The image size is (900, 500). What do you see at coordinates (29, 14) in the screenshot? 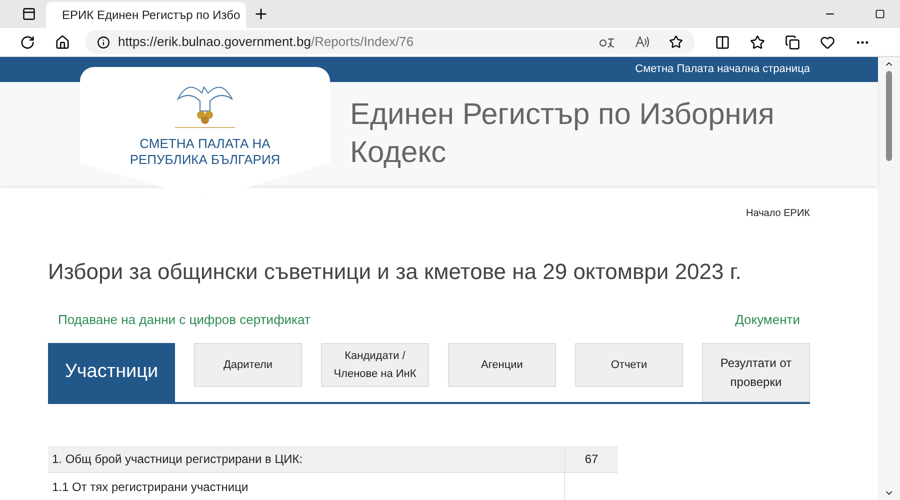
I see `tab-actions-icon` at bounding box center [29, 14].